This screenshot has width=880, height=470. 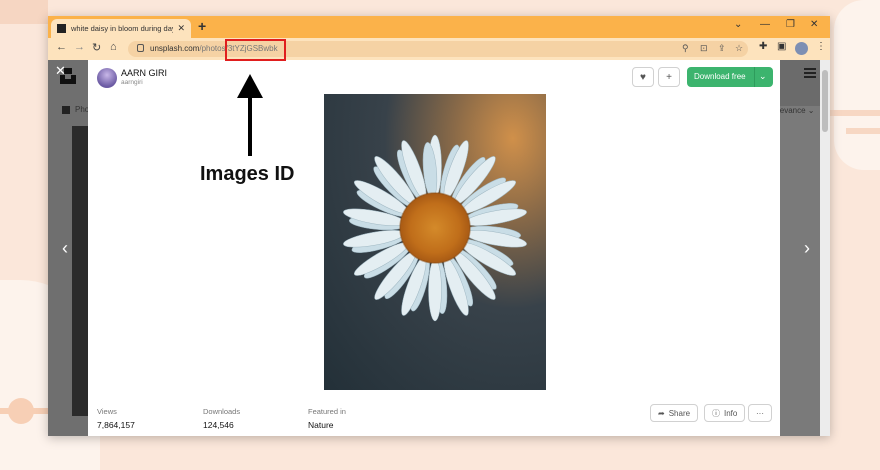 What do you see at coordinates (132, 82) in the screenshot?
I see `author-handle: aarngiri` at bounding box center [132, 82].